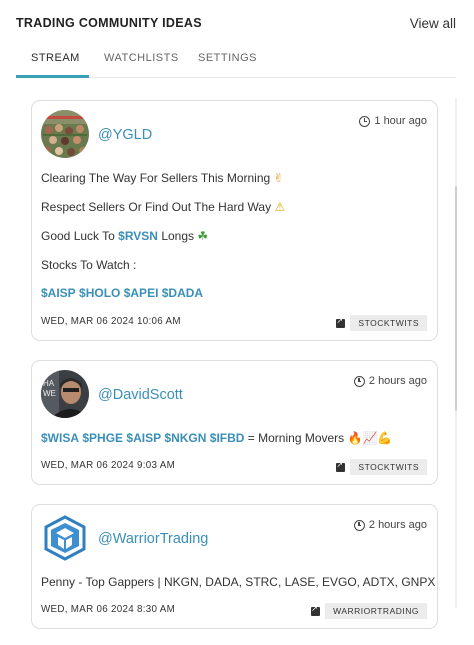 This screenshot has height=645, width=474. I want to click on post-source: WARRIORTRADING, so click(369, 611).